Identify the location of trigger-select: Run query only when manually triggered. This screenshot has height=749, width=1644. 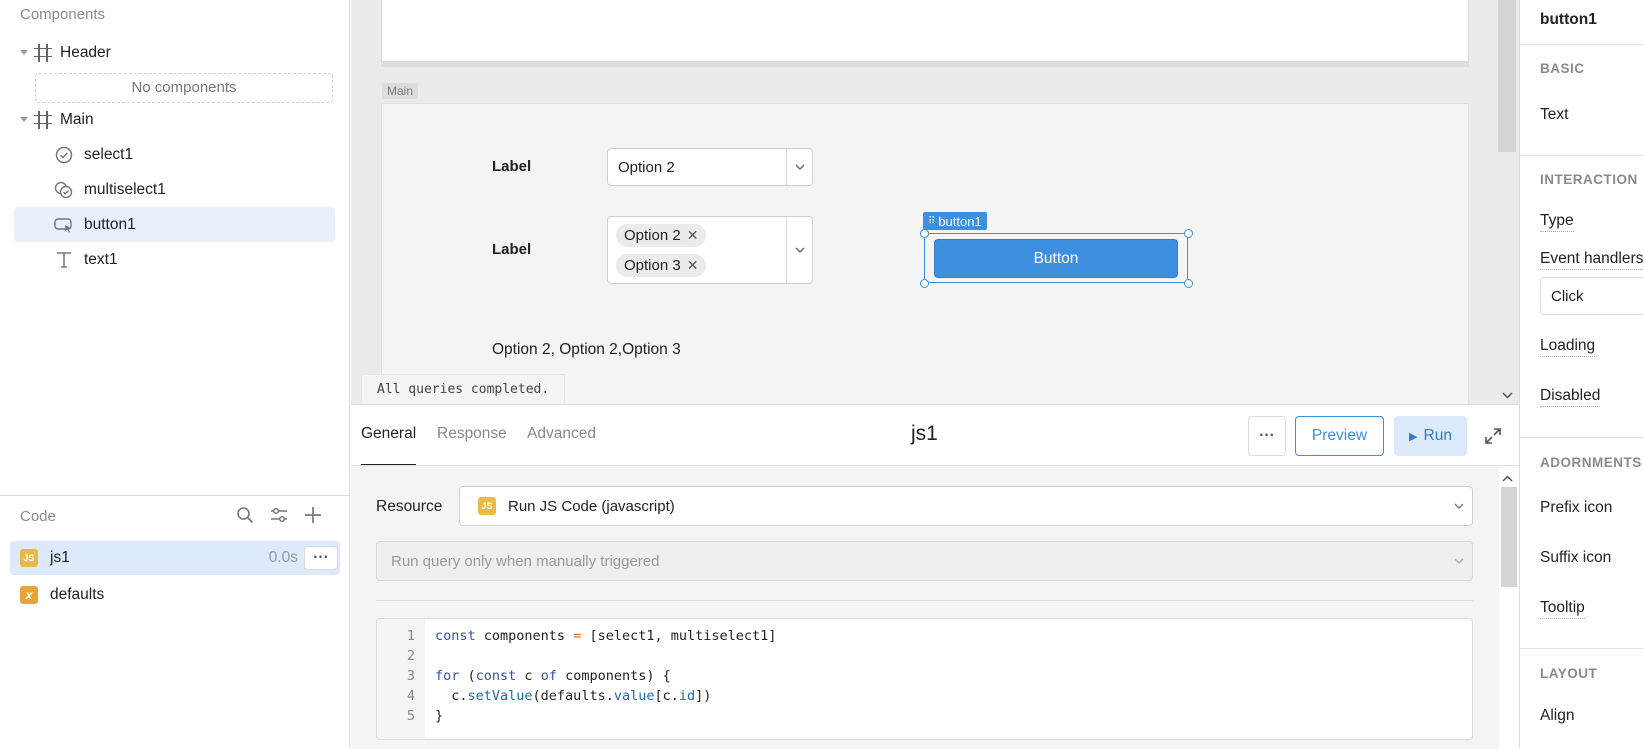
(924, 561).